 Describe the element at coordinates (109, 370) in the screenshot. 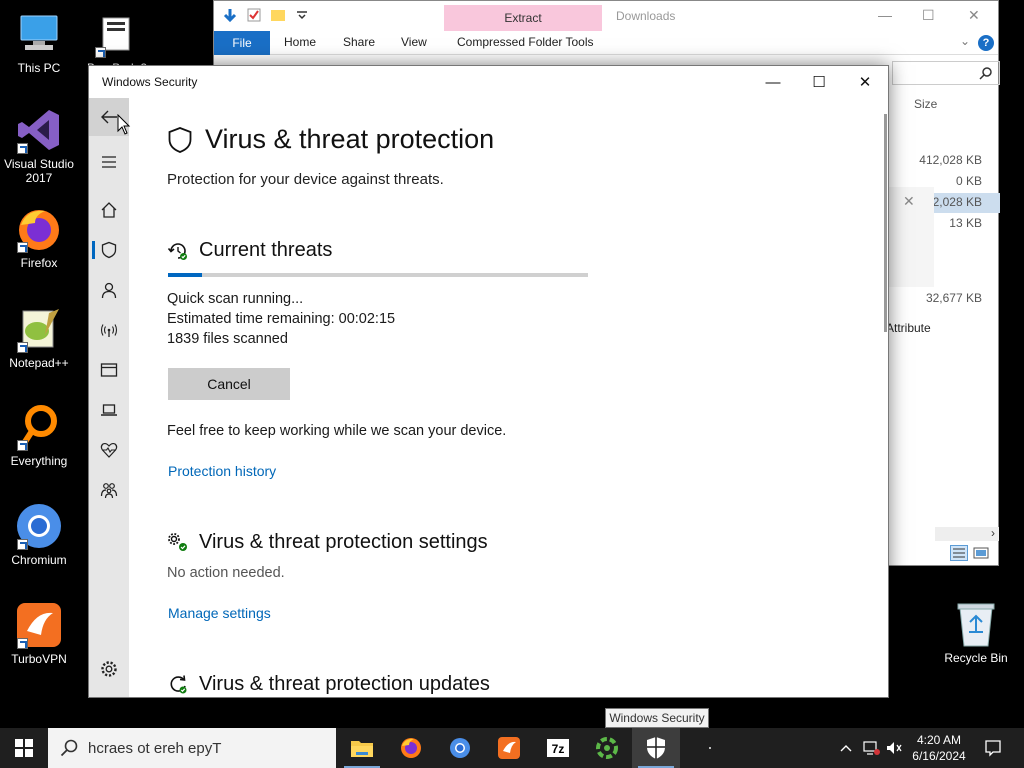

I see `sidebar-item-app-browser-control` at that location.